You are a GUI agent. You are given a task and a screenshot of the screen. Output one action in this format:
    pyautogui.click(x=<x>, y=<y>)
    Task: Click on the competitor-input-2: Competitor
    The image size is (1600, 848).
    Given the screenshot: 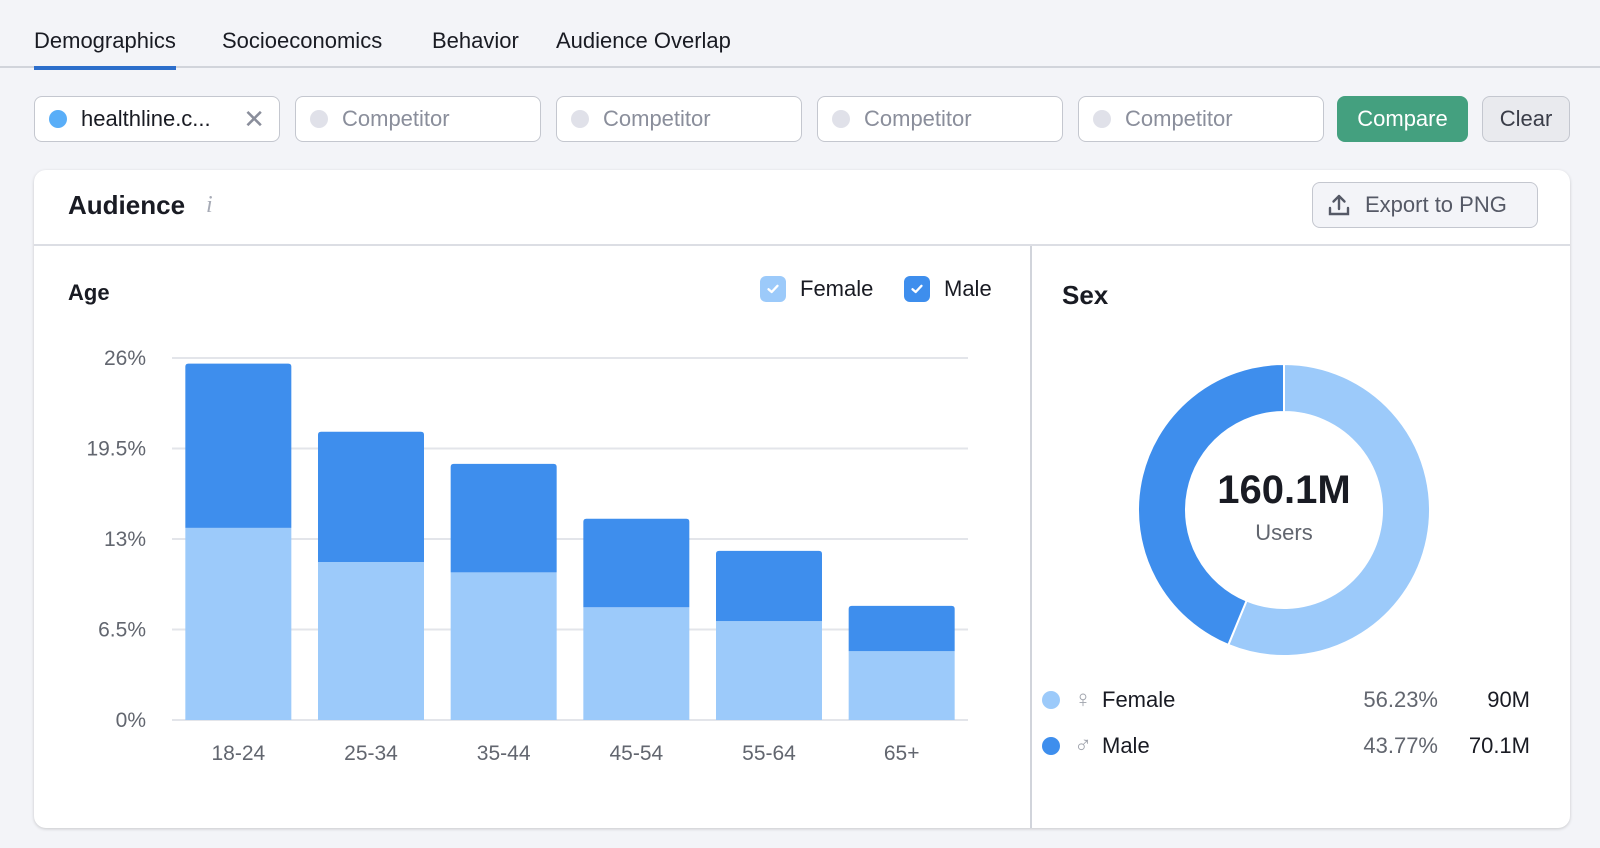 What is the action you would take?
    pyautogui.click(x=679, y=119)
    